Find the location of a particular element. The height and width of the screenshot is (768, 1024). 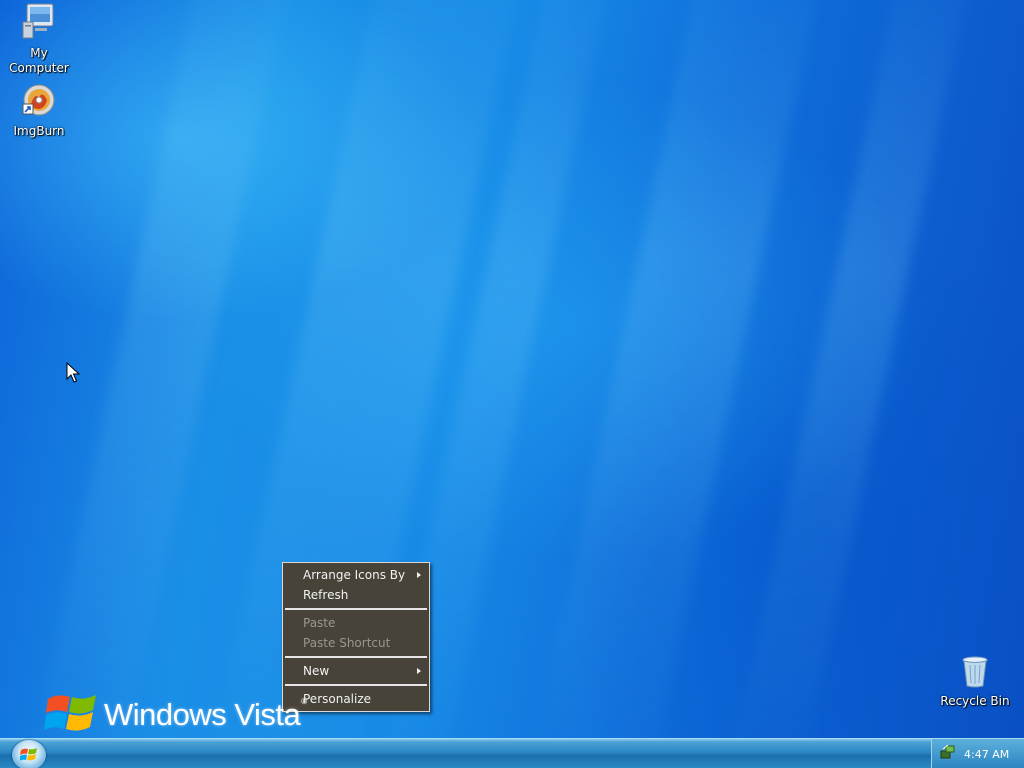

desktop-icon-my-computer: My Computer is located at coordinates (39, 39).